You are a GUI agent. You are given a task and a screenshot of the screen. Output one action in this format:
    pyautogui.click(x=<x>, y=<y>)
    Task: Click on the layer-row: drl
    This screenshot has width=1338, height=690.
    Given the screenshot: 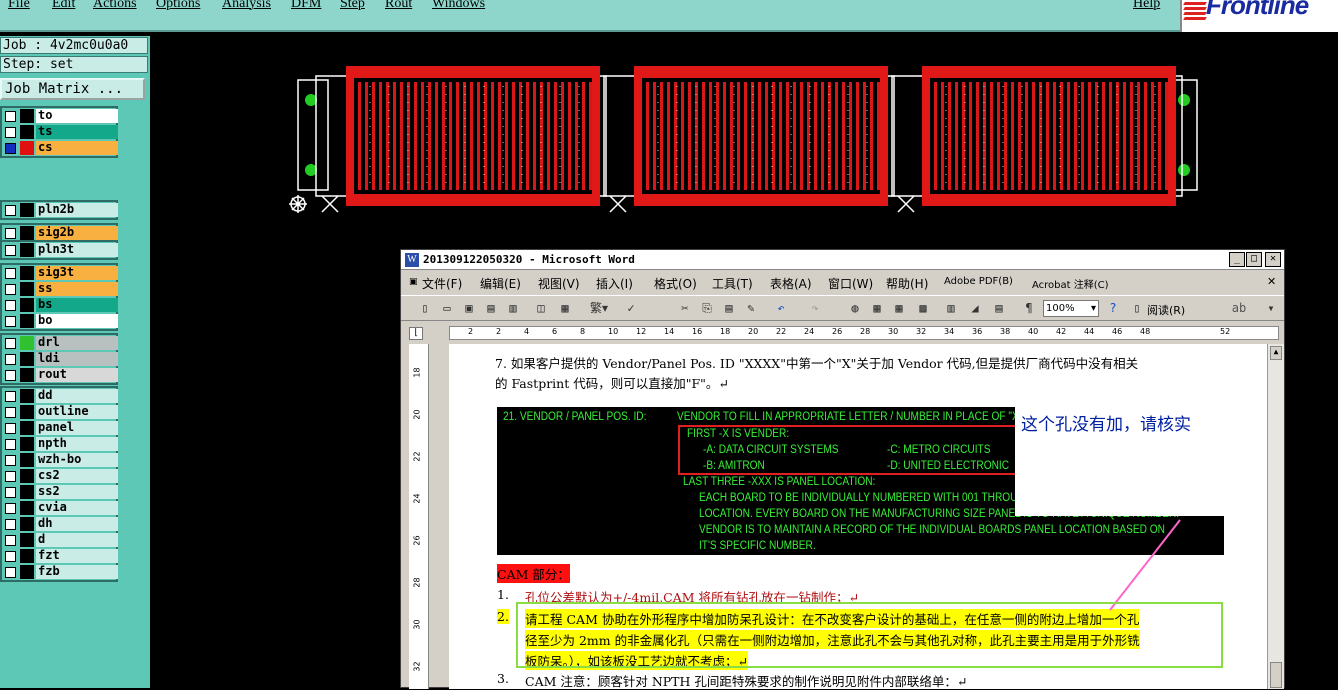 What is the action you would take?
    pyautogui.click(x=60, y=343)
    